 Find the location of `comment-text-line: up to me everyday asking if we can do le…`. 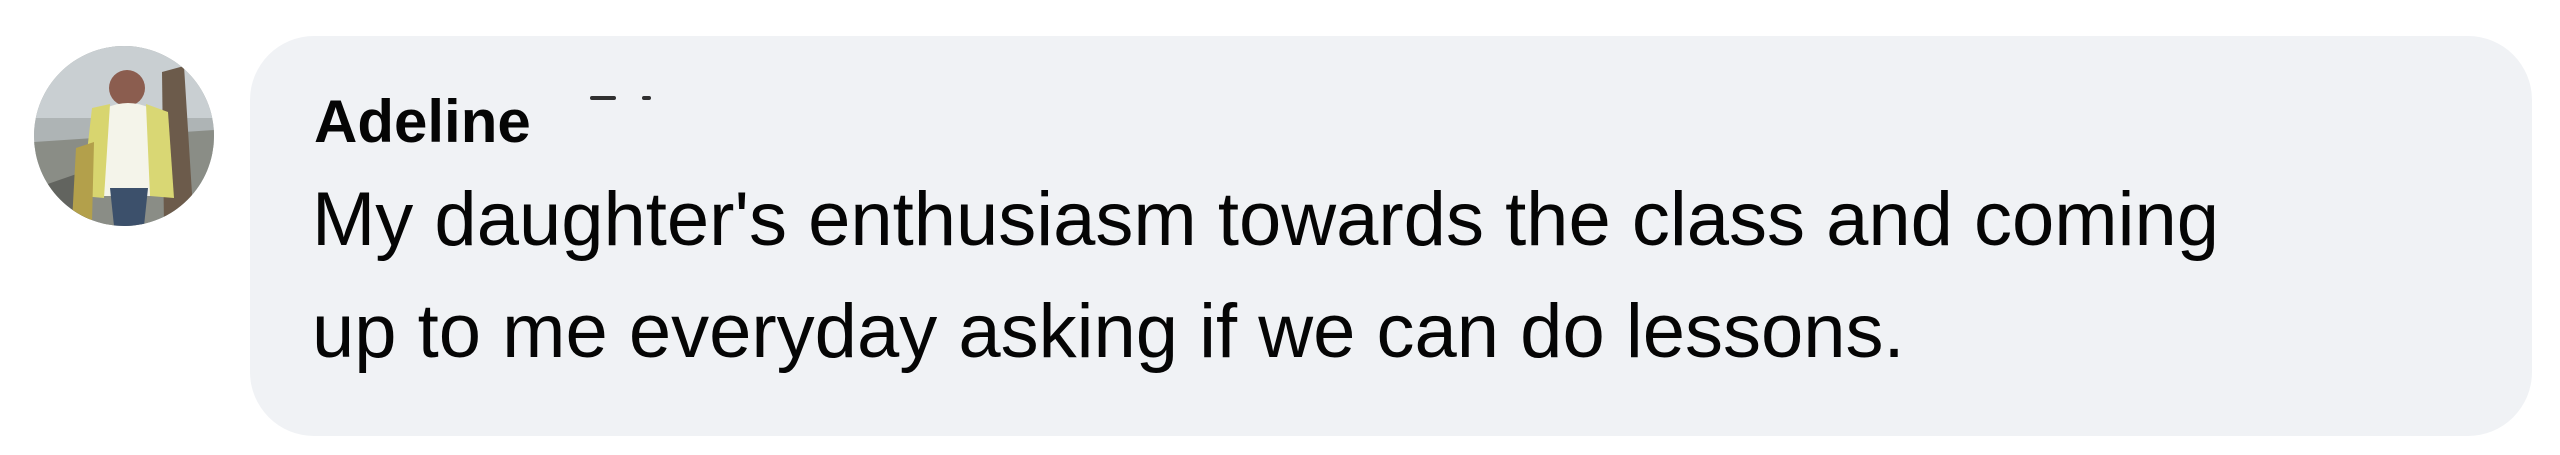

comment-text-line: up to me everyday asking if we can do le… is located at coordinates (1108, 331).